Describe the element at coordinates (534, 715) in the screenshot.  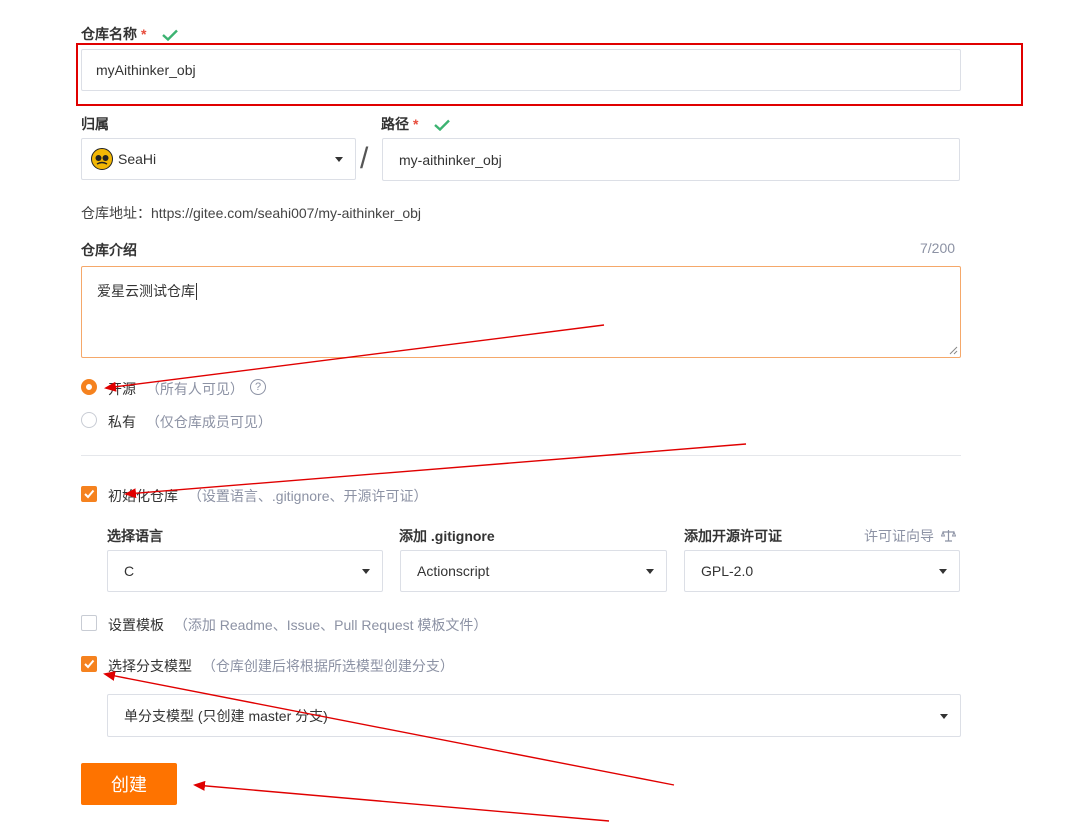
I see `branch-model-select: 单分支模型 (只创建 master 分支)` at that location.